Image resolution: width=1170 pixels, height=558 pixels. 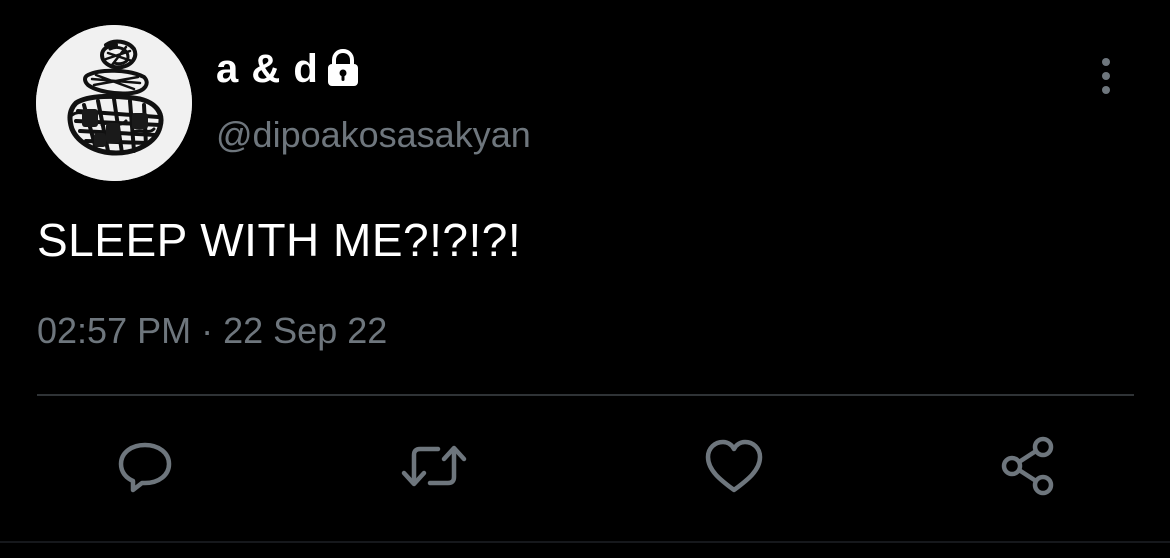 I want to click on more-options-icon, so click(x=1106, y=76).